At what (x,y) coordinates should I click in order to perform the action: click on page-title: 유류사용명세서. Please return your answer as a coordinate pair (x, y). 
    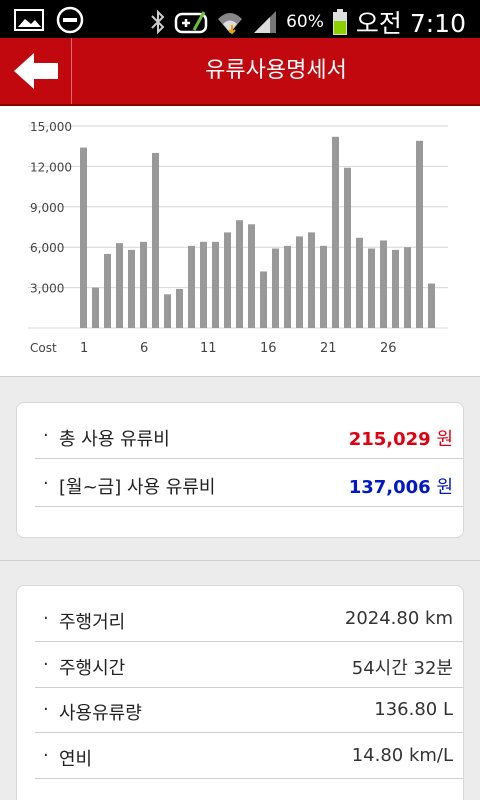
    Looking at the image, I should click on (276, 70).